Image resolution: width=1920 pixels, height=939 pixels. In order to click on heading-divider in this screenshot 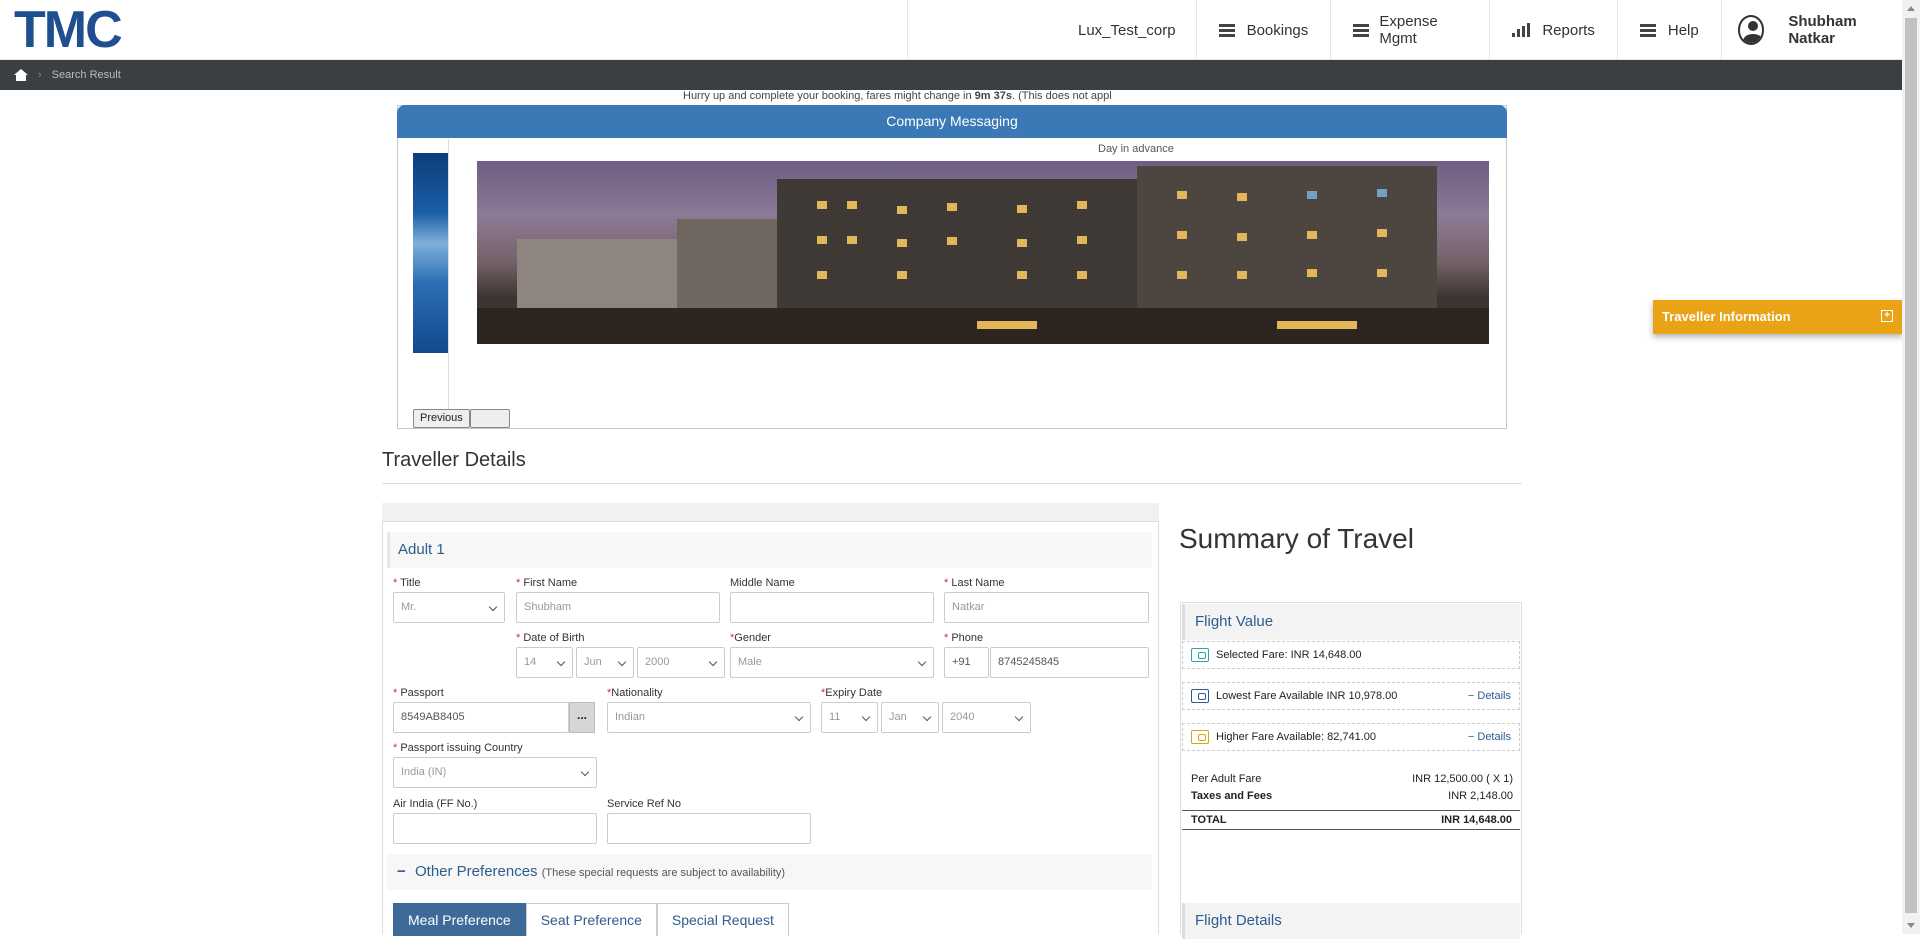, I will do `click(952, 483)`.